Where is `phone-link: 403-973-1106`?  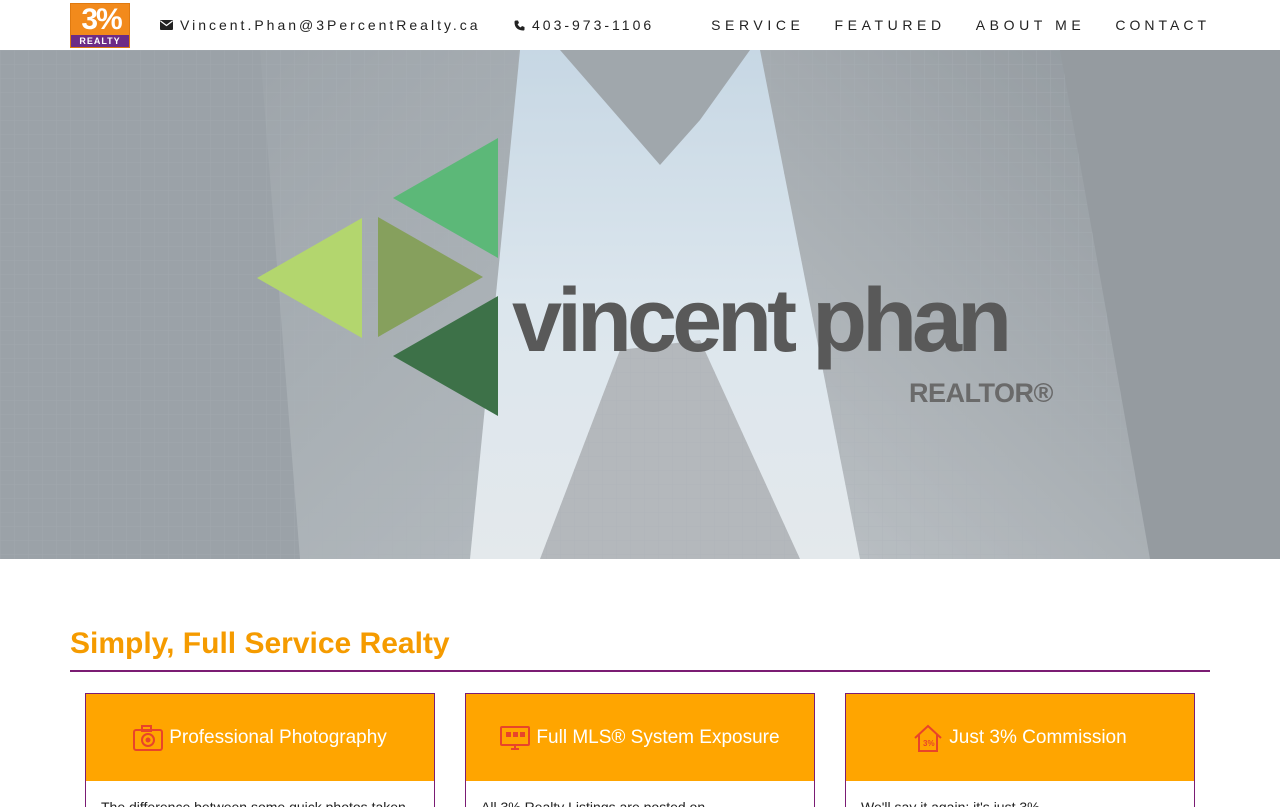 phone-link: 403-973-1106 is located at coordinates (584, 25).